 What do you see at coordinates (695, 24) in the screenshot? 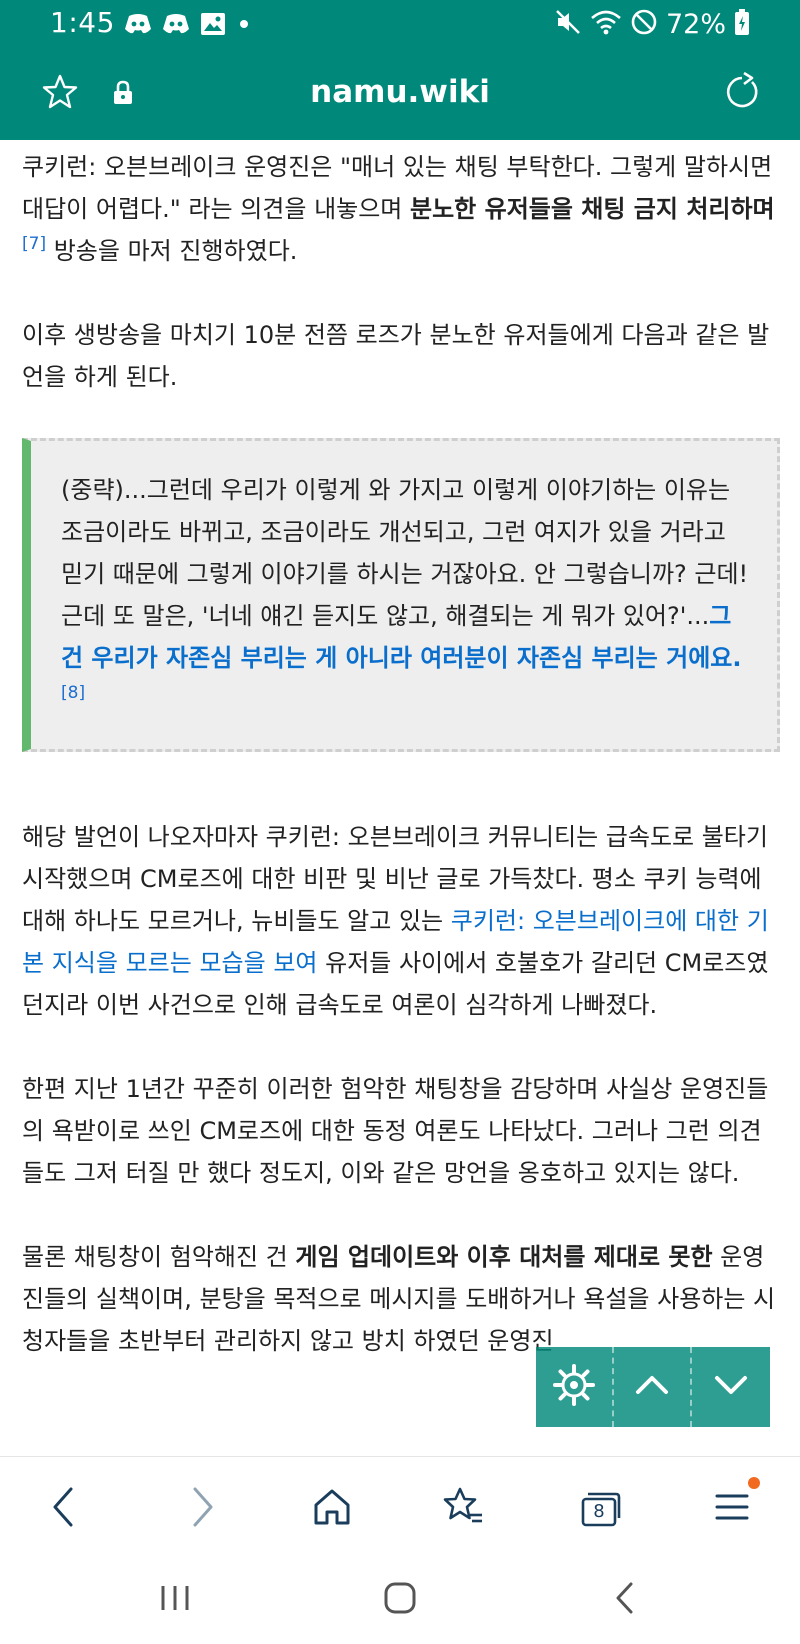
I see `battery-percent: 72%` at bounding box center [695, 24].